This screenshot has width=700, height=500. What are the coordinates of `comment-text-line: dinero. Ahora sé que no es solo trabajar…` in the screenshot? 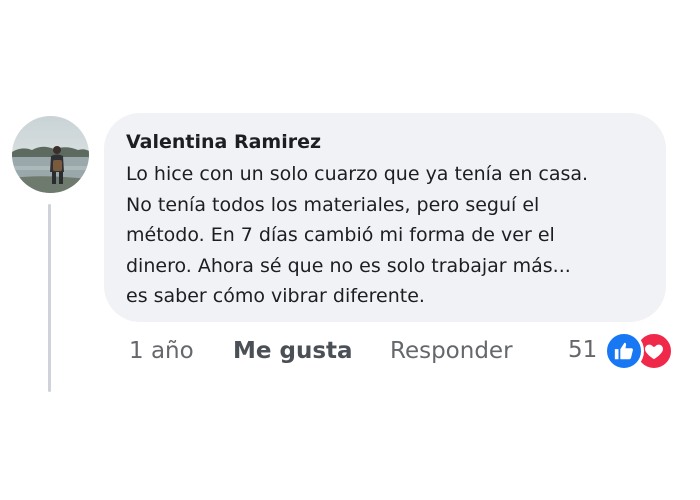 It's located at (348, 265).